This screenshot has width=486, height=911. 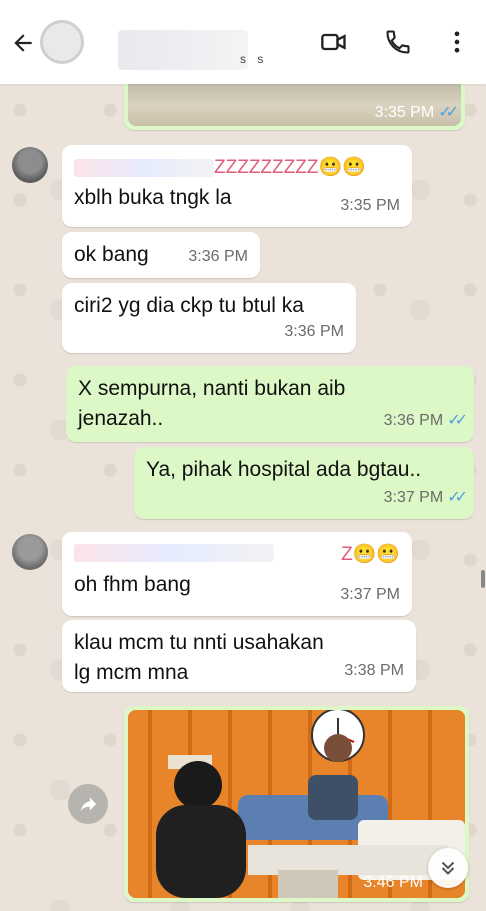 What do you see at coordinates (284, 469) in the screenshot?
I see `message-text: Ya, pihak hospital ada bgtau..` at bounding box center [284, 469].